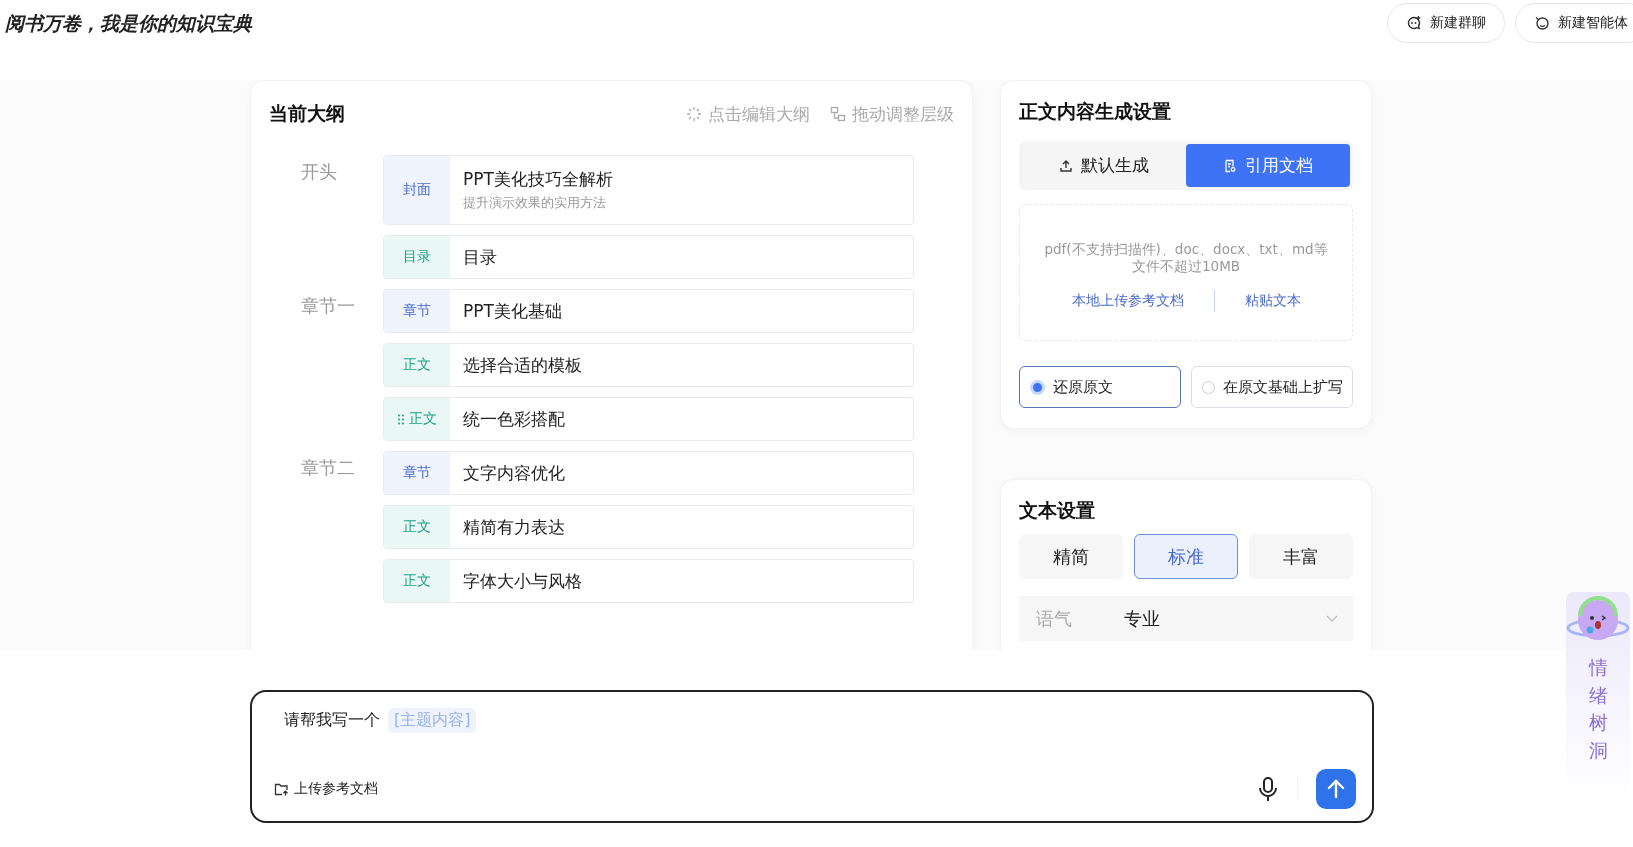  I want to click on outline-item: 封面 PPT美化技巧全解析 提升演示效果的实用方法, so click(648, 190).